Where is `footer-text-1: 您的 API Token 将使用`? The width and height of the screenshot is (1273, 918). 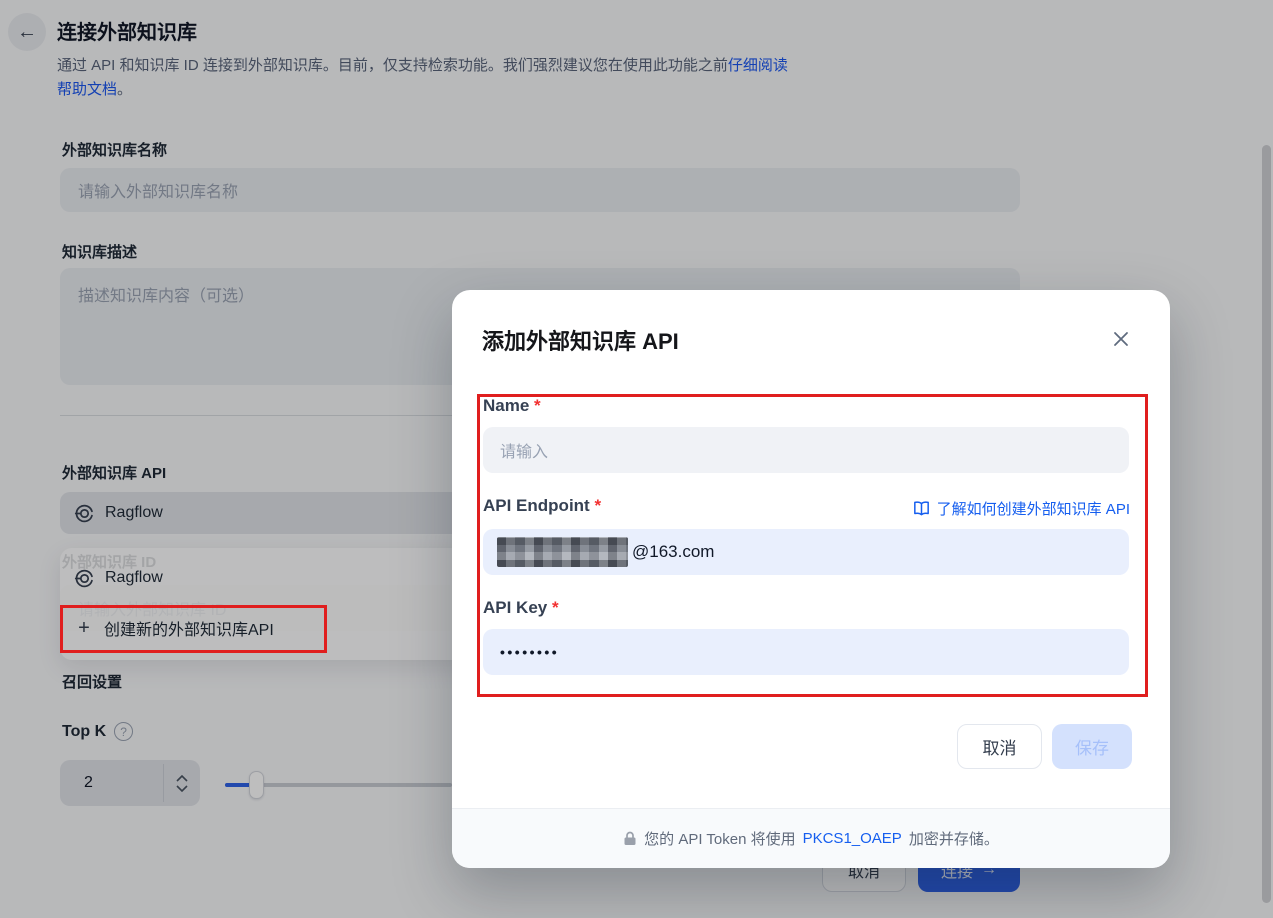
footer-text-1: 您的 API Token 将使用 is located at coordinates (720, 839).